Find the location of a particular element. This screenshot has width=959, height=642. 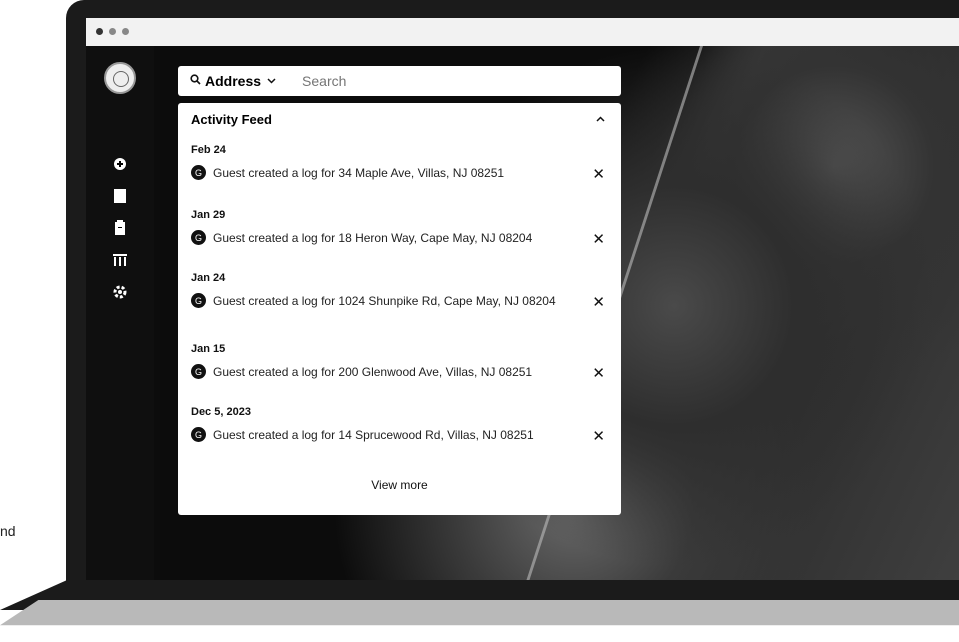

entry-date: Jan 15 is located at coordinates (208, 349).